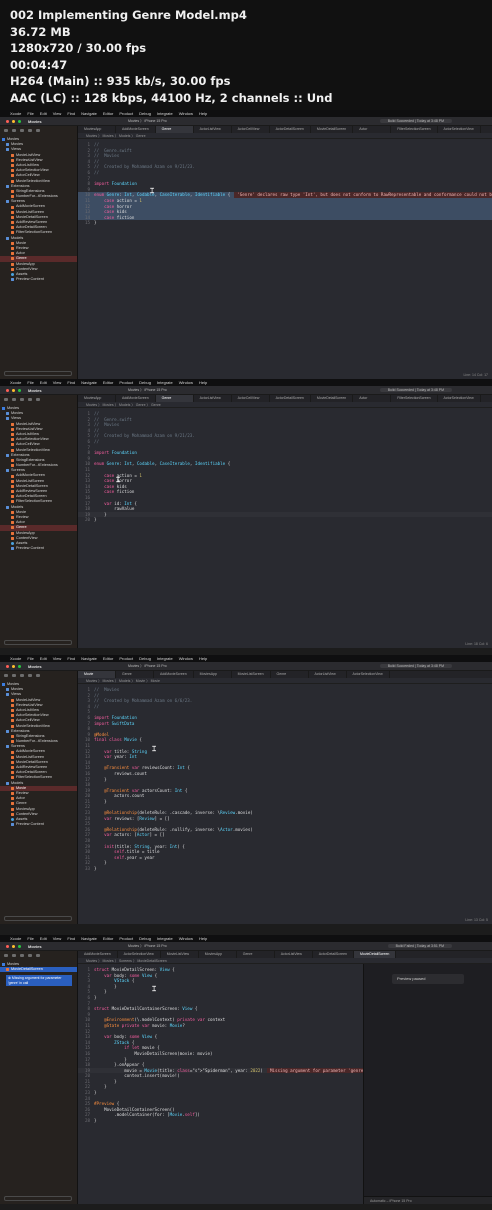 This screenshot has height=1210, width=492. What do you see at coordinates (251, 398) in the screenshot?
I see `editor-tab: ActorCellView` at bounding box center [251, 398].